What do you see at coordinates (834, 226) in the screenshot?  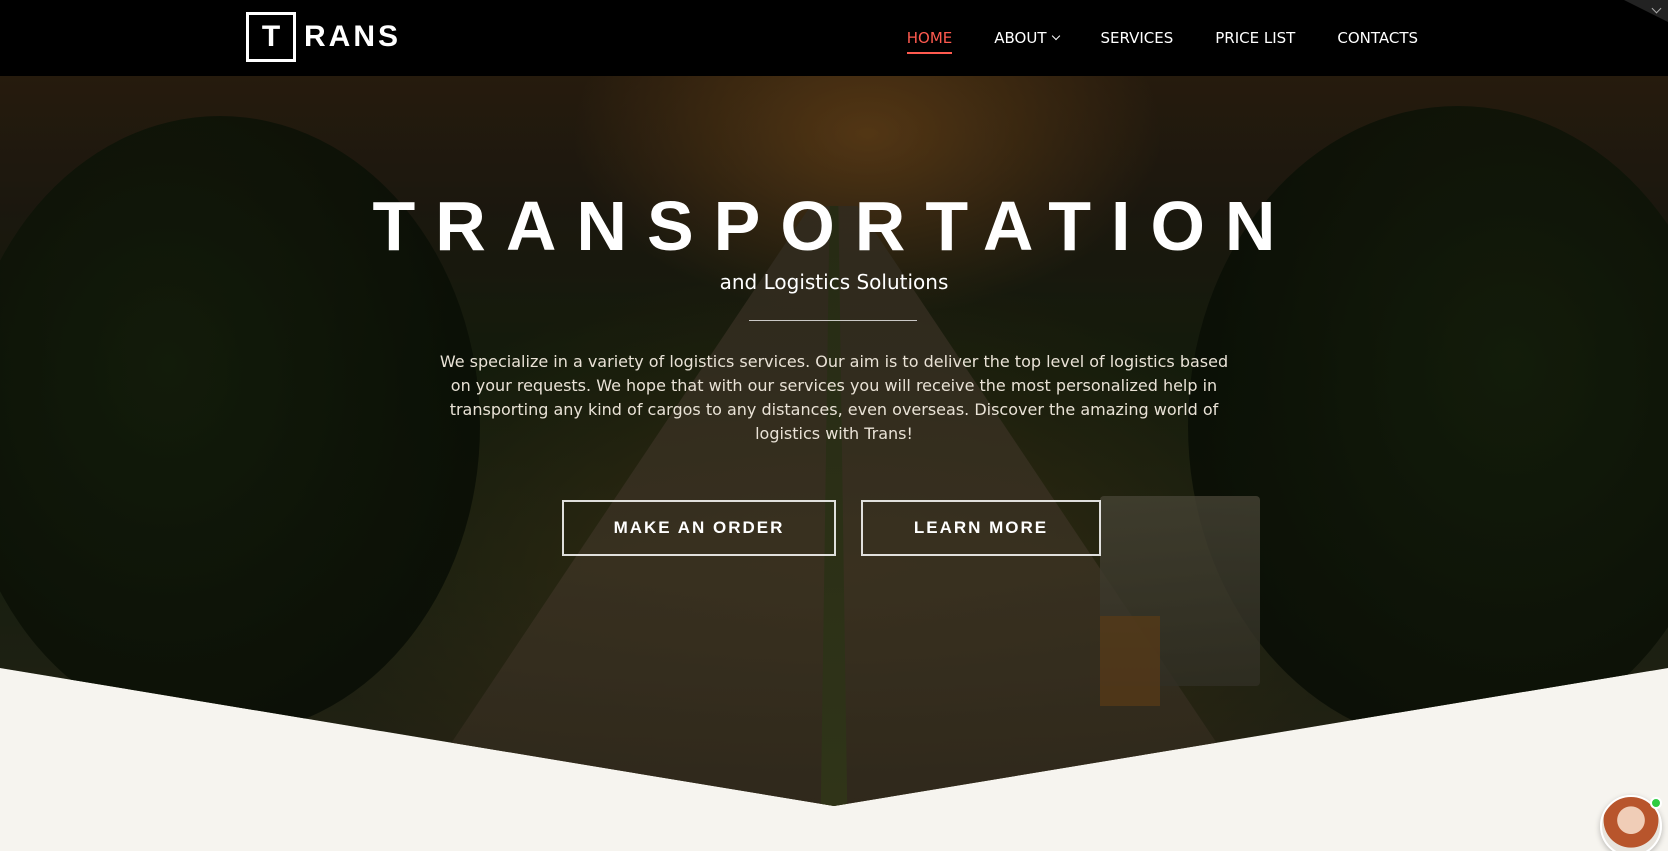 I see `hero-title: TRANSPORTATION` at bounding box center [834, 226].